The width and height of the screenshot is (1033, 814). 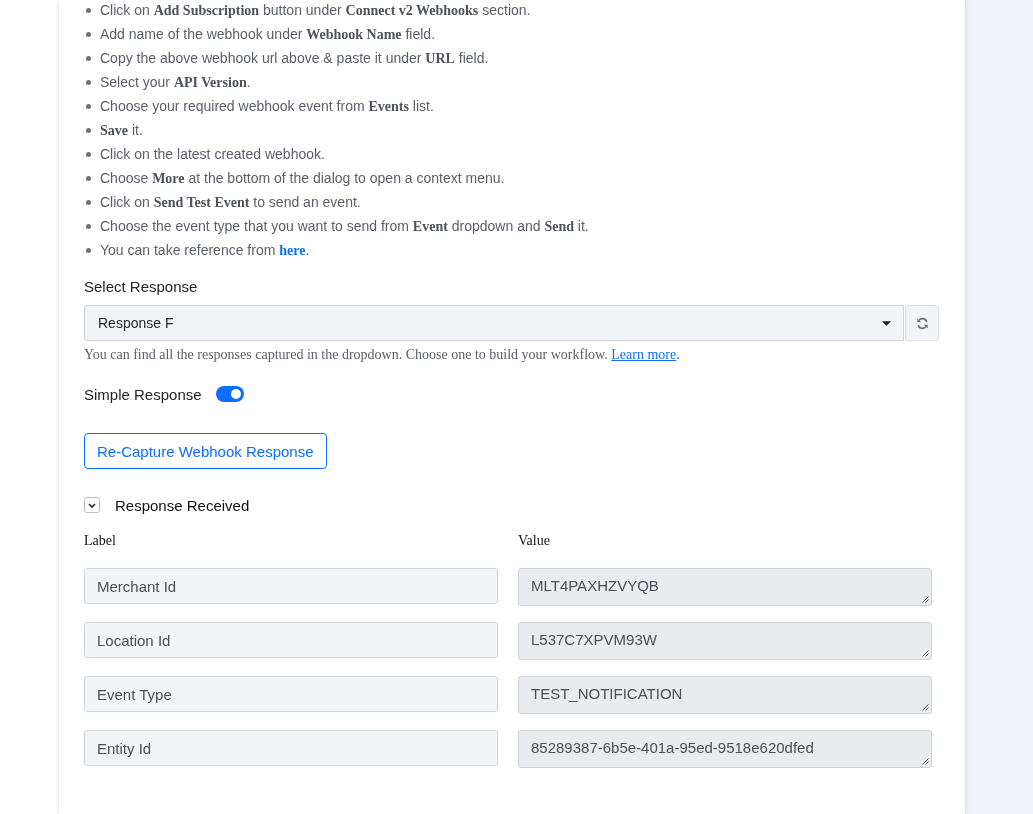 What do you see at coordinates (725, 587) in the screenshot?
I see `value-field: MLT4PAXHZVYQB` at bounding box center [725, 587].